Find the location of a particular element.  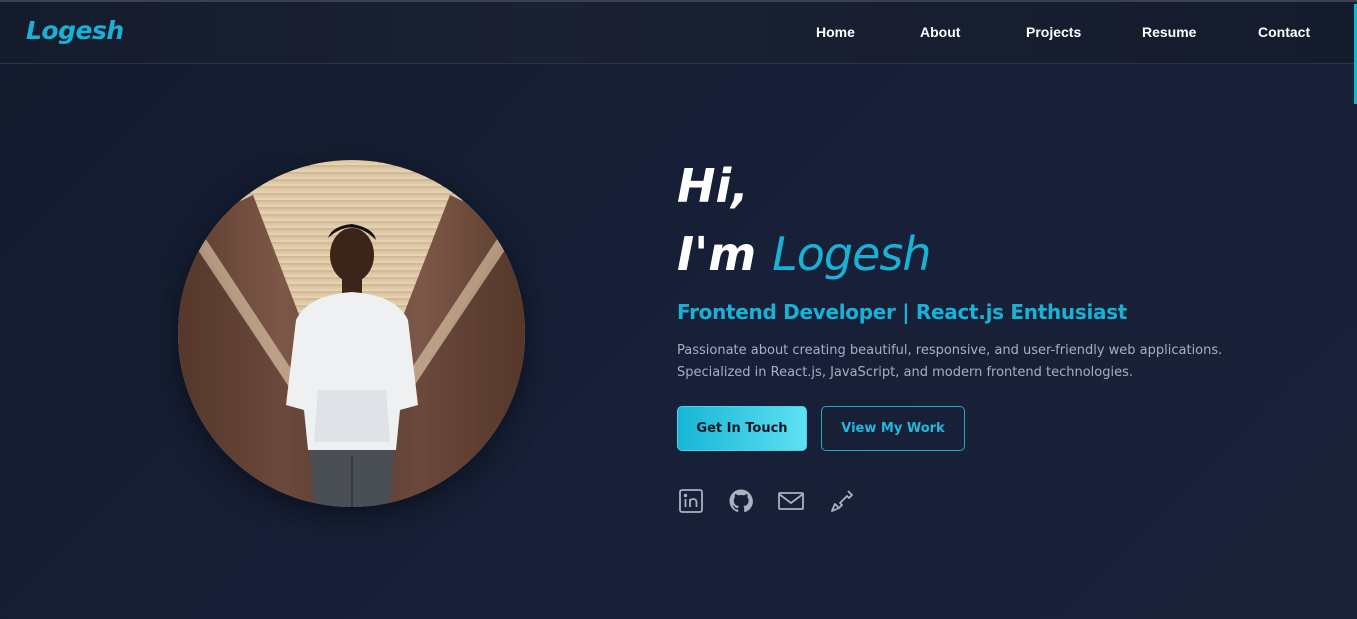

hero-name: Logesh is located at coordinates (851, 254).